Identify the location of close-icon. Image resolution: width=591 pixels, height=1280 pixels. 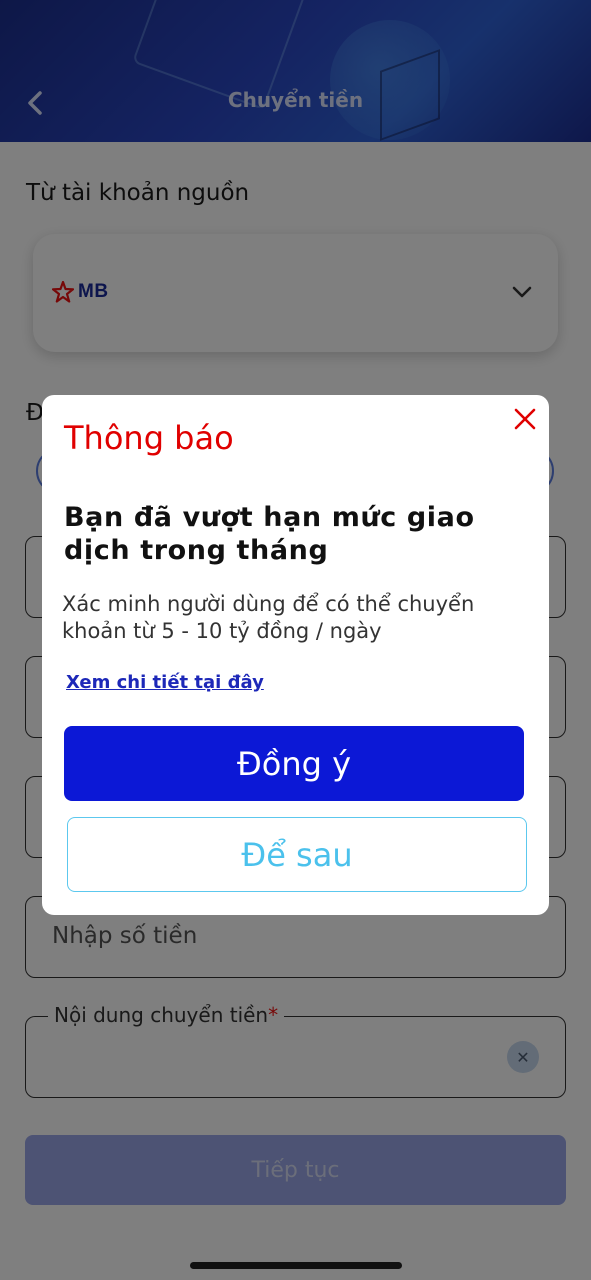
(525, 419).